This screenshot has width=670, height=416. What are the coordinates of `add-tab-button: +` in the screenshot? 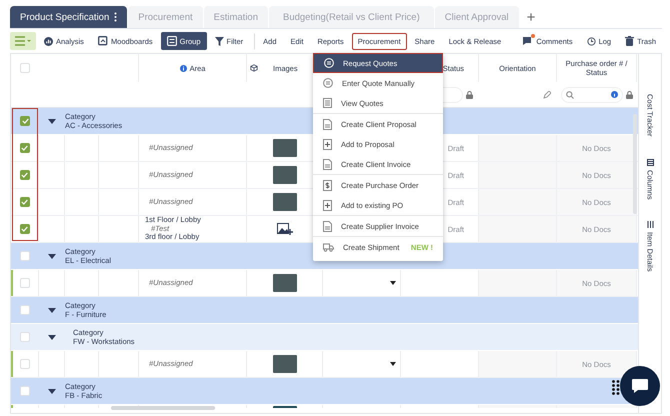 It's located at (531, 17).